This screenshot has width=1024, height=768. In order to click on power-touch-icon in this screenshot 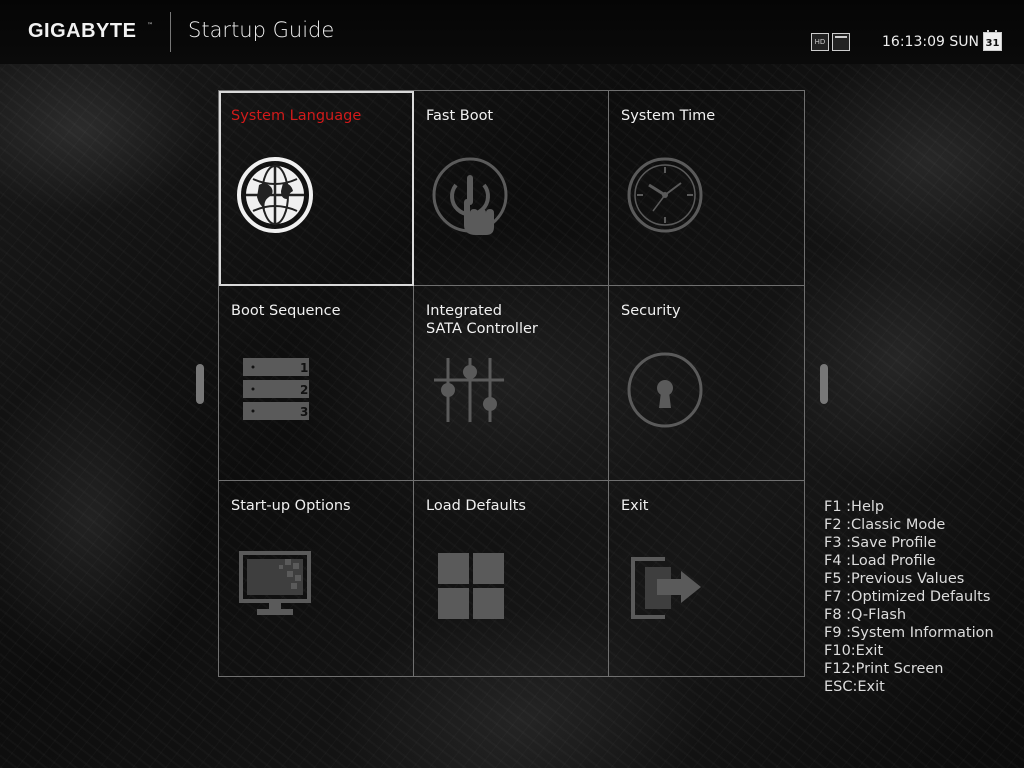, I will do `click(470, 196)`.